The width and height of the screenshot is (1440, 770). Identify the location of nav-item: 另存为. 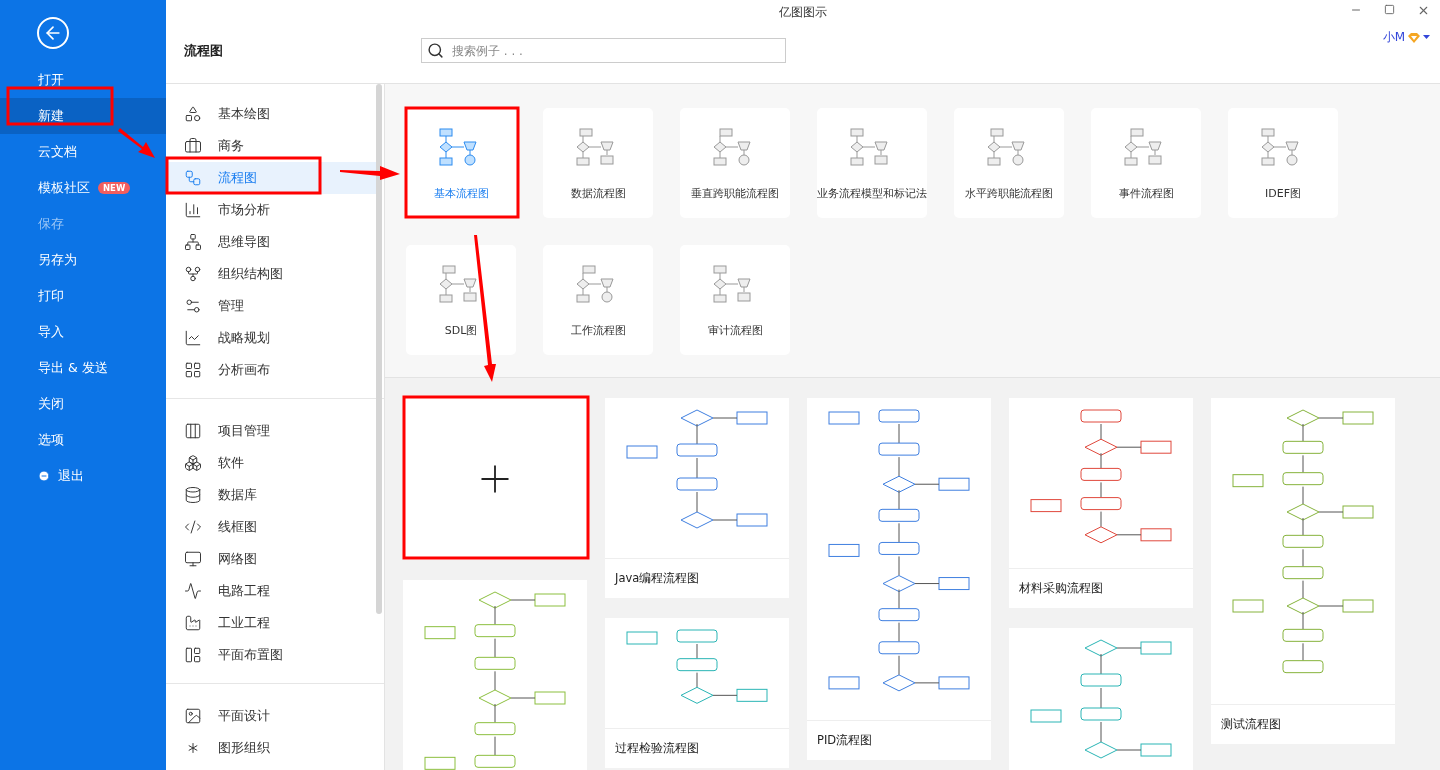
(83, 260).